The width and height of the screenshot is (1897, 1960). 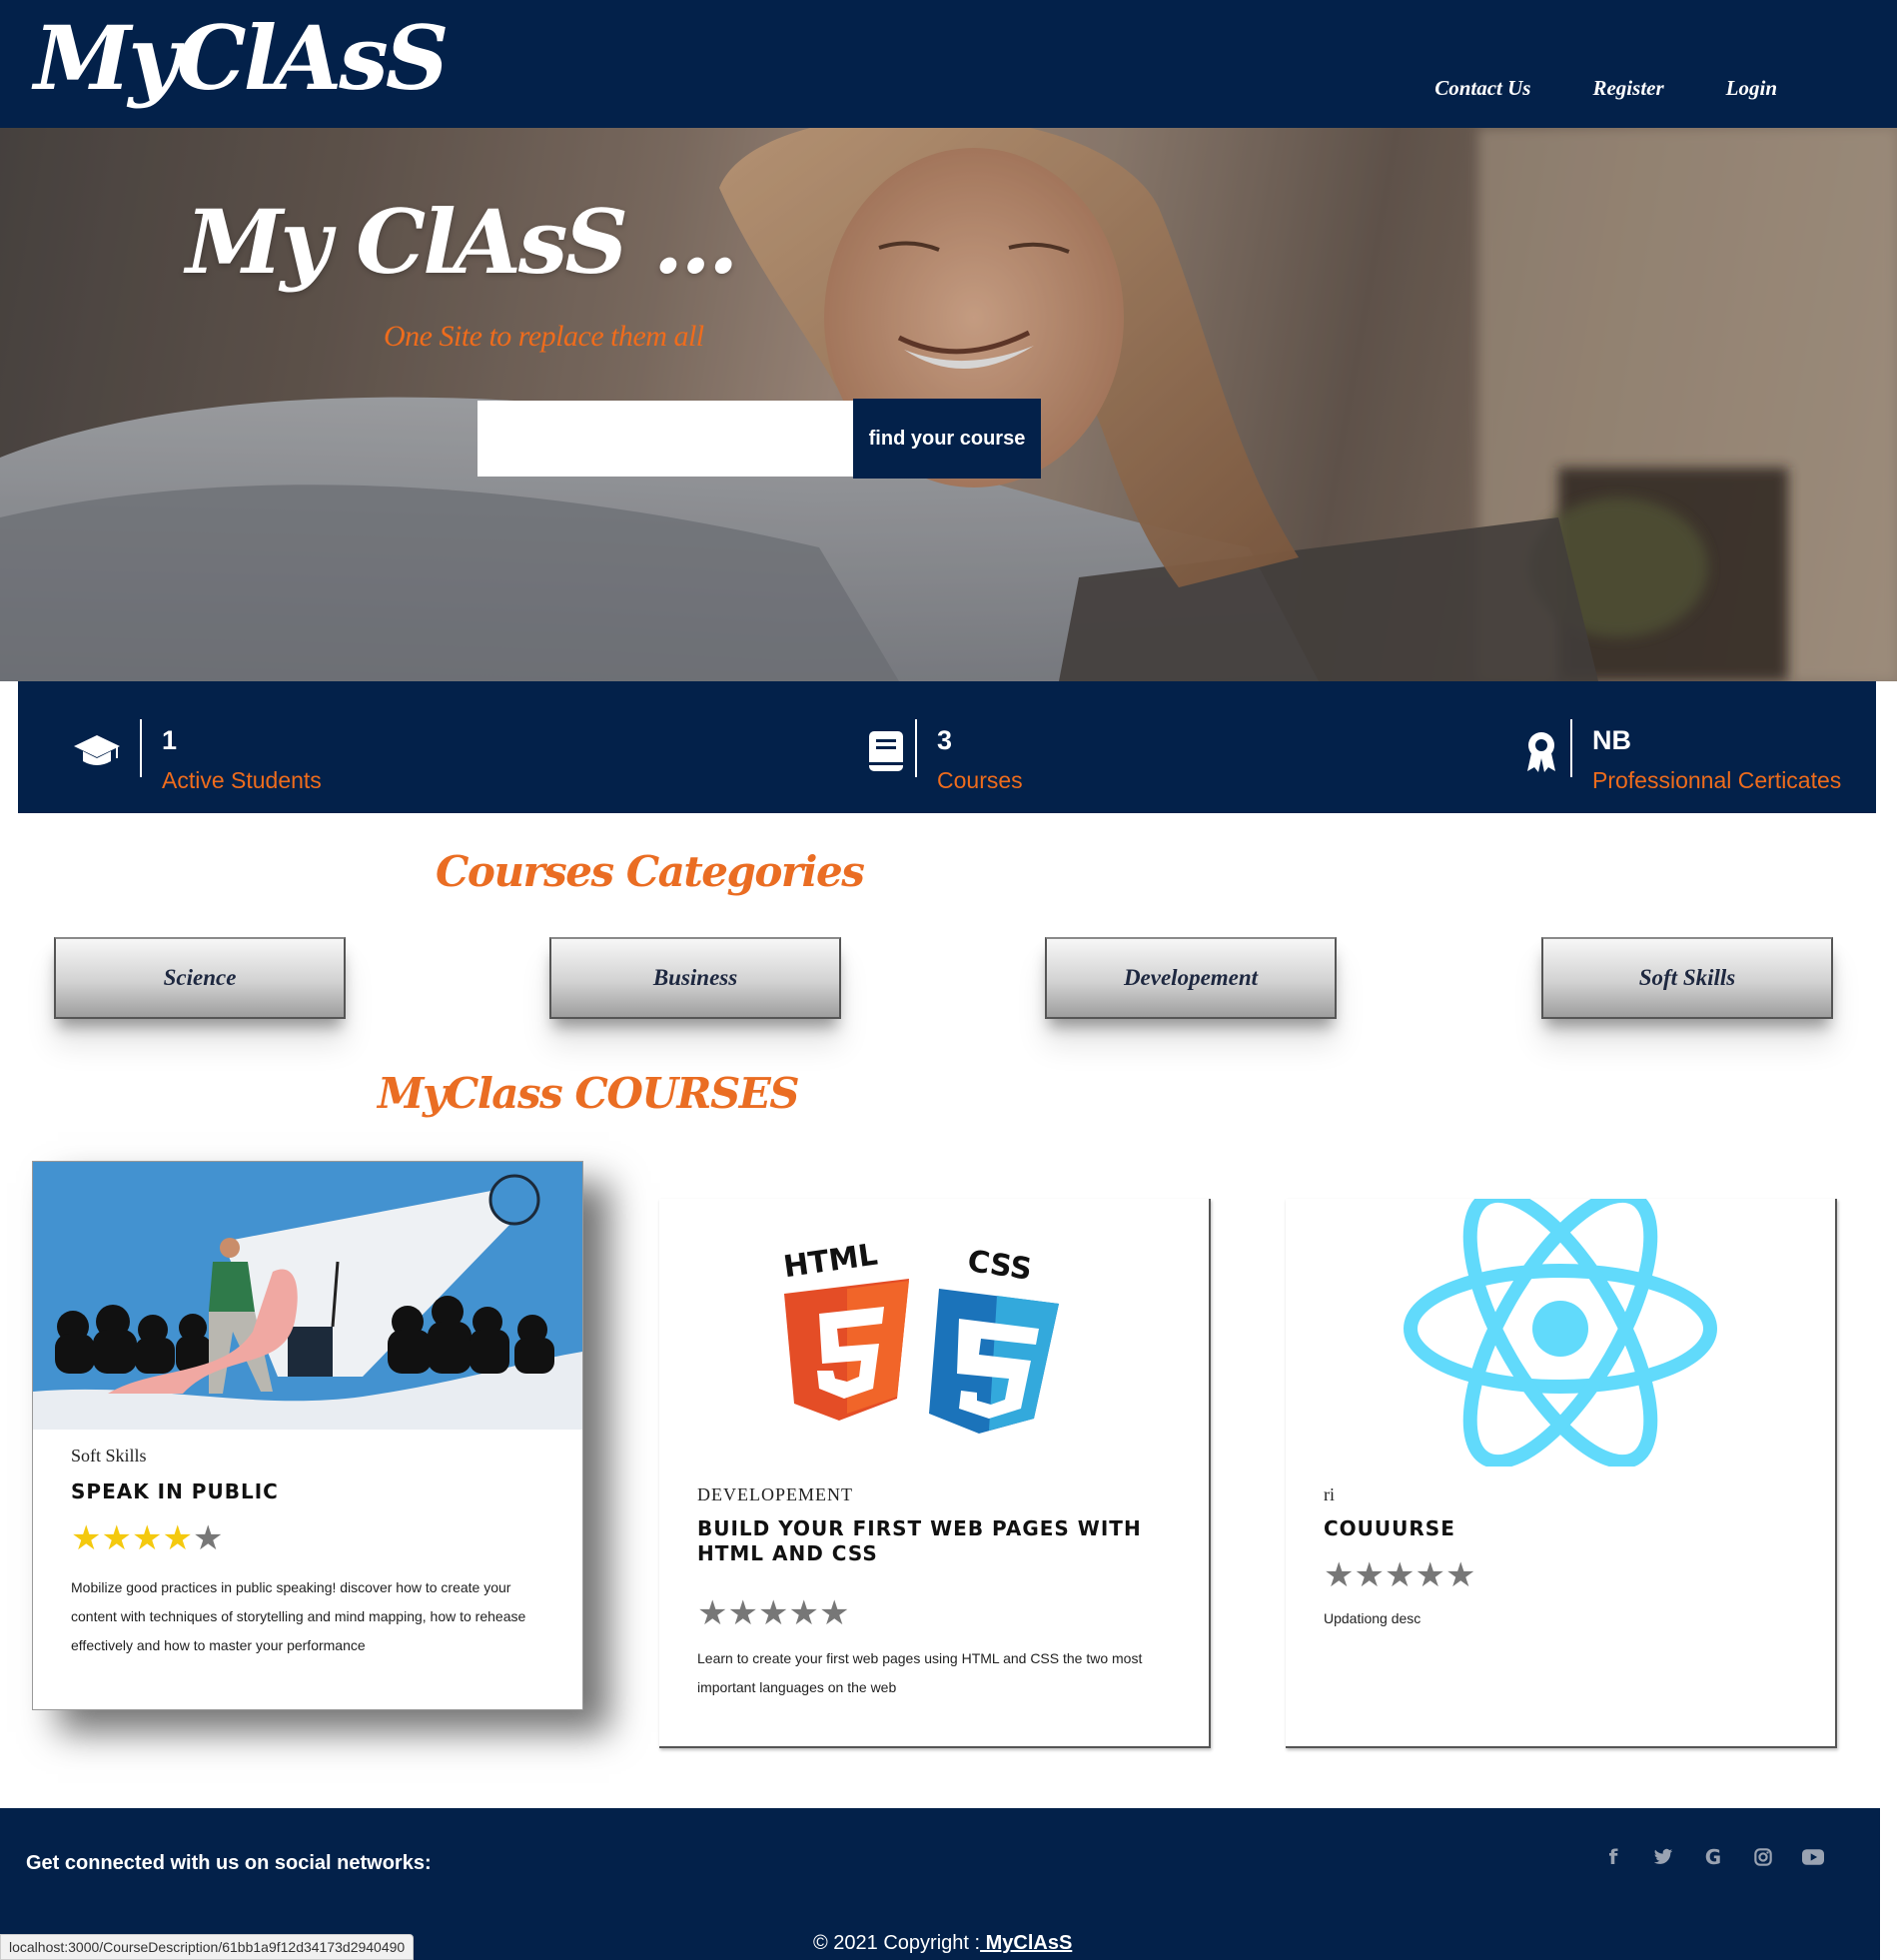 What do you see at coordinates (1561, 1473) in the screenshot?
I see `course-card: ri COUUURSE ★ ★ ★ ★ ★ Updationg desc` at bounding box center [1561, 1473].